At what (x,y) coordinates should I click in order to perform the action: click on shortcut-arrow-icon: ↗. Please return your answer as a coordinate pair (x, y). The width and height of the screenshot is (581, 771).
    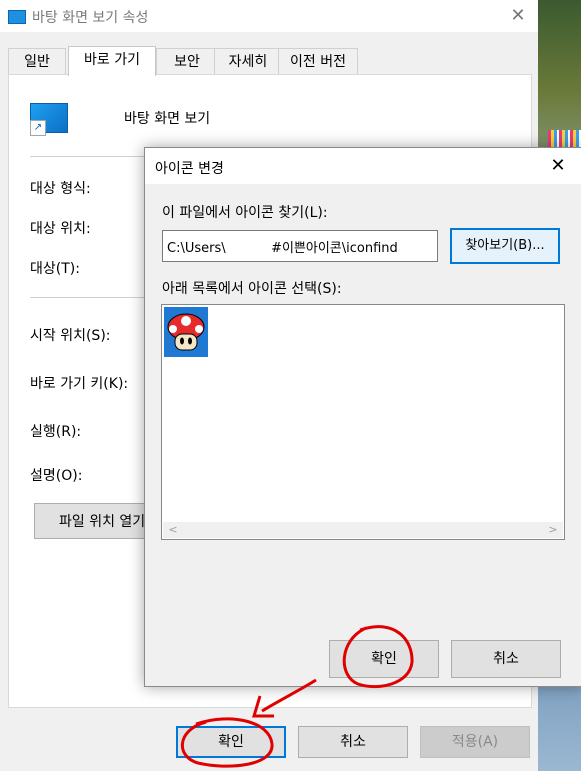
    Looking at the image, I should click on (38, 128).